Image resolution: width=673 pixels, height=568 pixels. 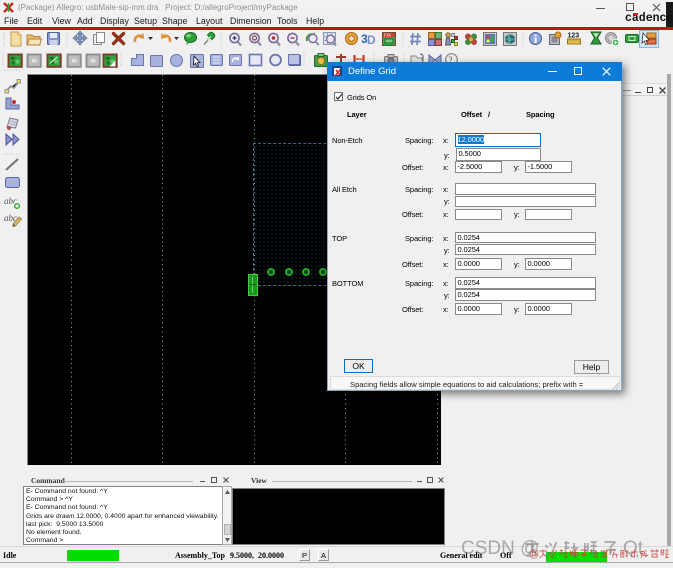 I want to click on svg-text: FIX, so click(x=387, y=35).